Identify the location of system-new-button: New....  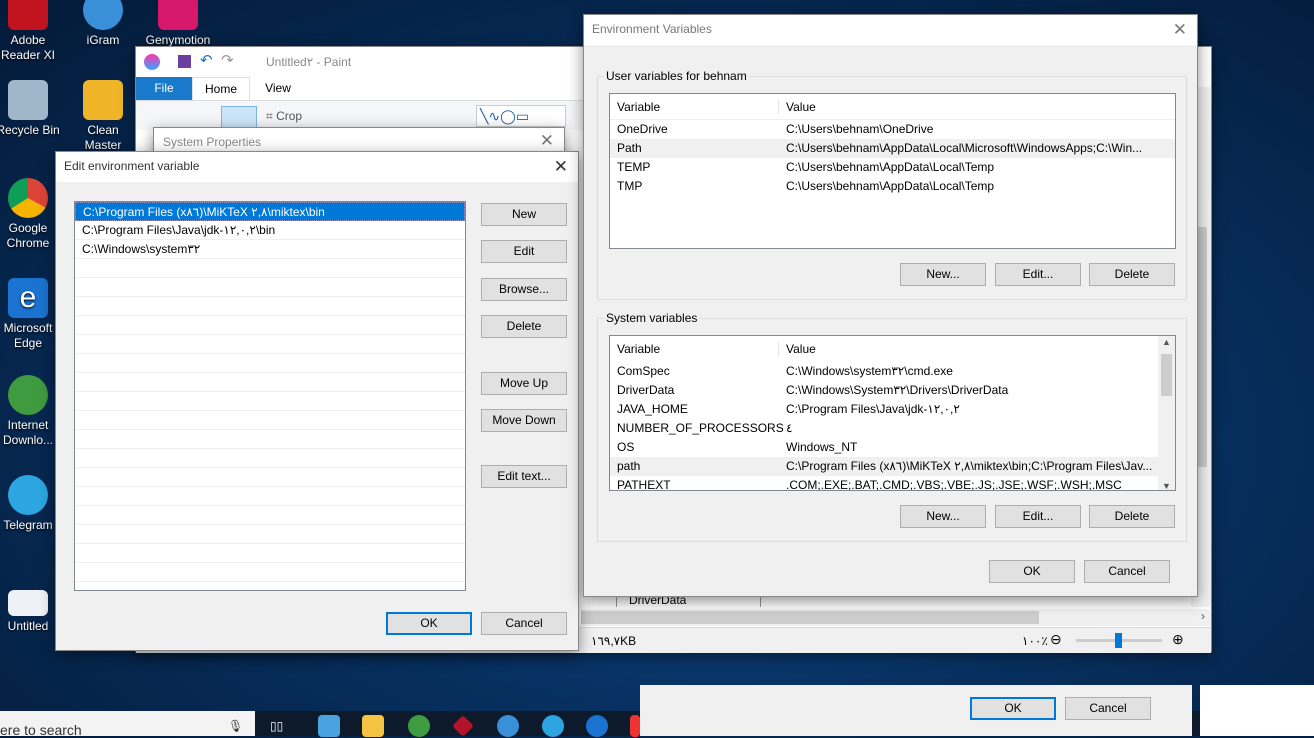
(943, 516).